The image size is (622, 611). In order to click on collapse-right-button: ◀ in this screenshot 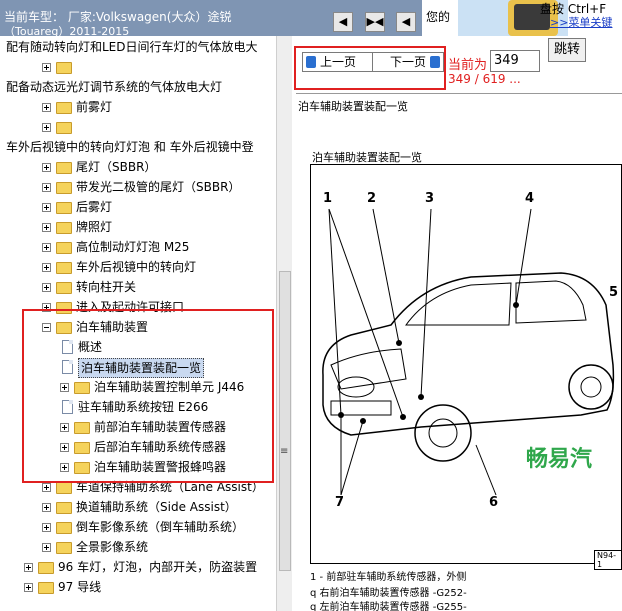, I will do `click(406, 22)`.